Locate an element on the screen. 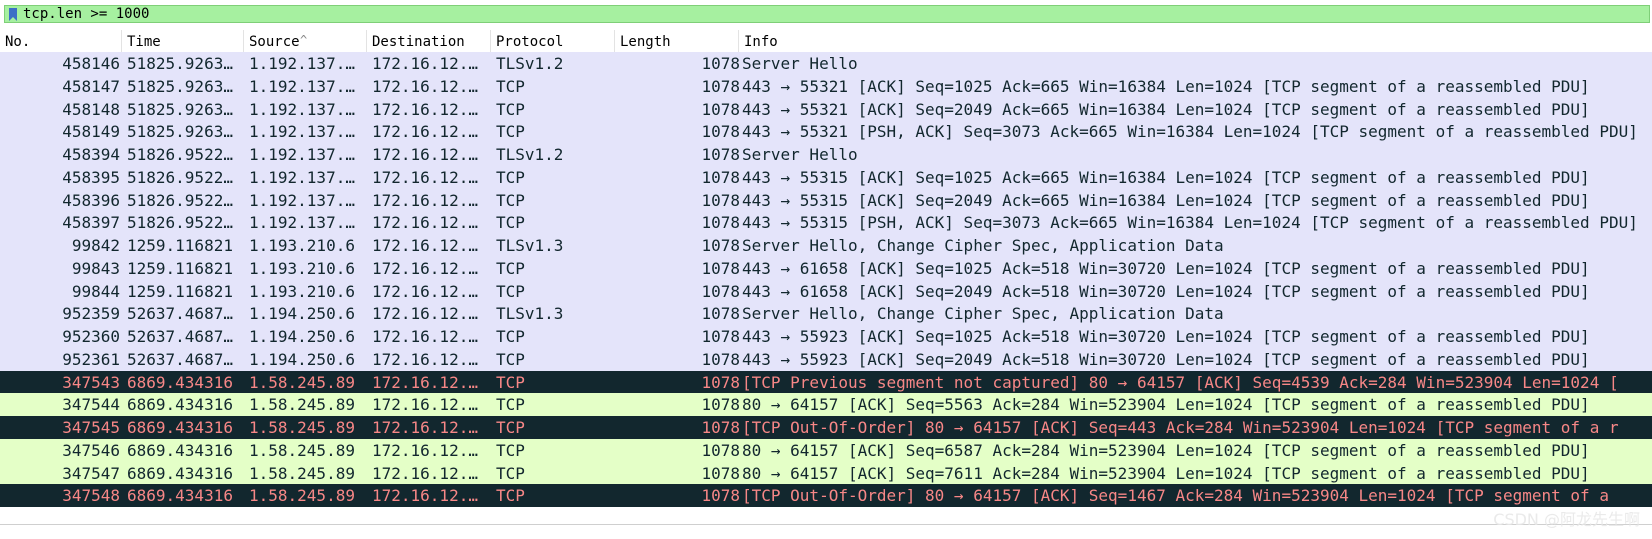 This screenshot has height=539, width=1652. column-header-label: Info is located at coordinates (761, 42).